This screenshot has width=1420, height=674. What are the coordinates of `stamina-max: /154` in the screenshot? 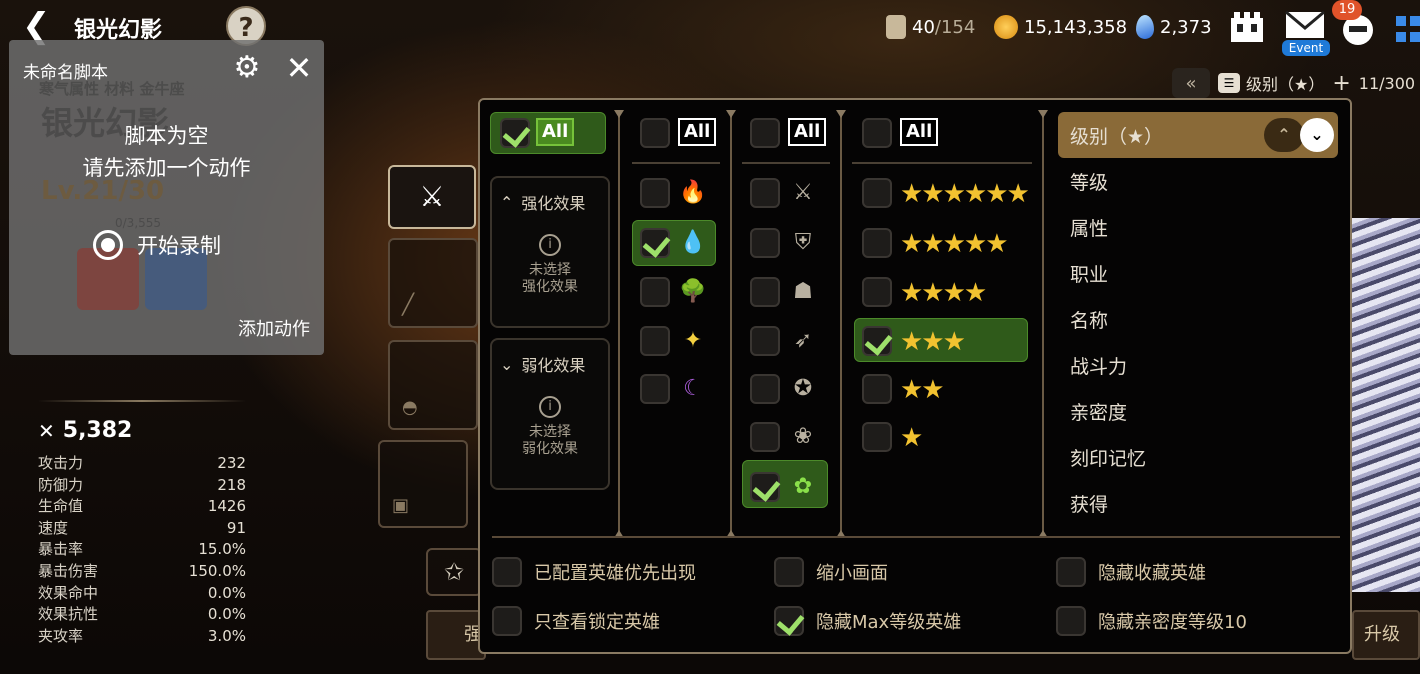 It's located at (955, 27).